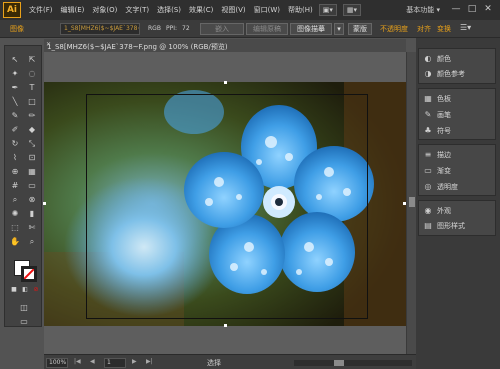 This screenshot has height=369, width=500. Describe the element at coordinates (457, 114) in the screenshot. I see `panel-group-swatches: ▦ 色板 ✎ 画笔 ♣ 符号` at that location.